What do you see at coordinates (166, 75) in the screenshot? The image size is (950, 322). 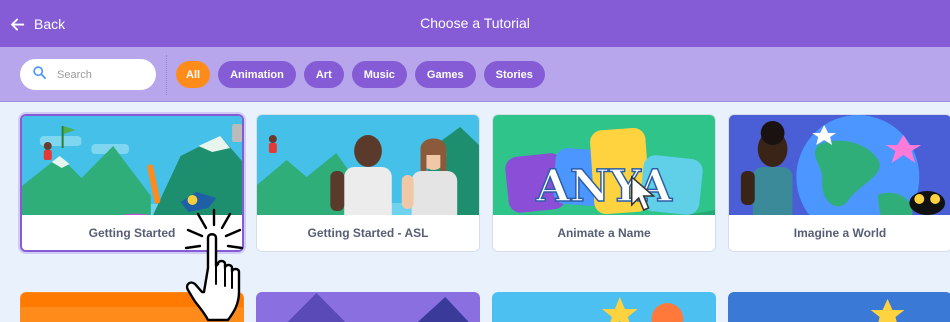 I see `divider` at bounding box center [166, 75].